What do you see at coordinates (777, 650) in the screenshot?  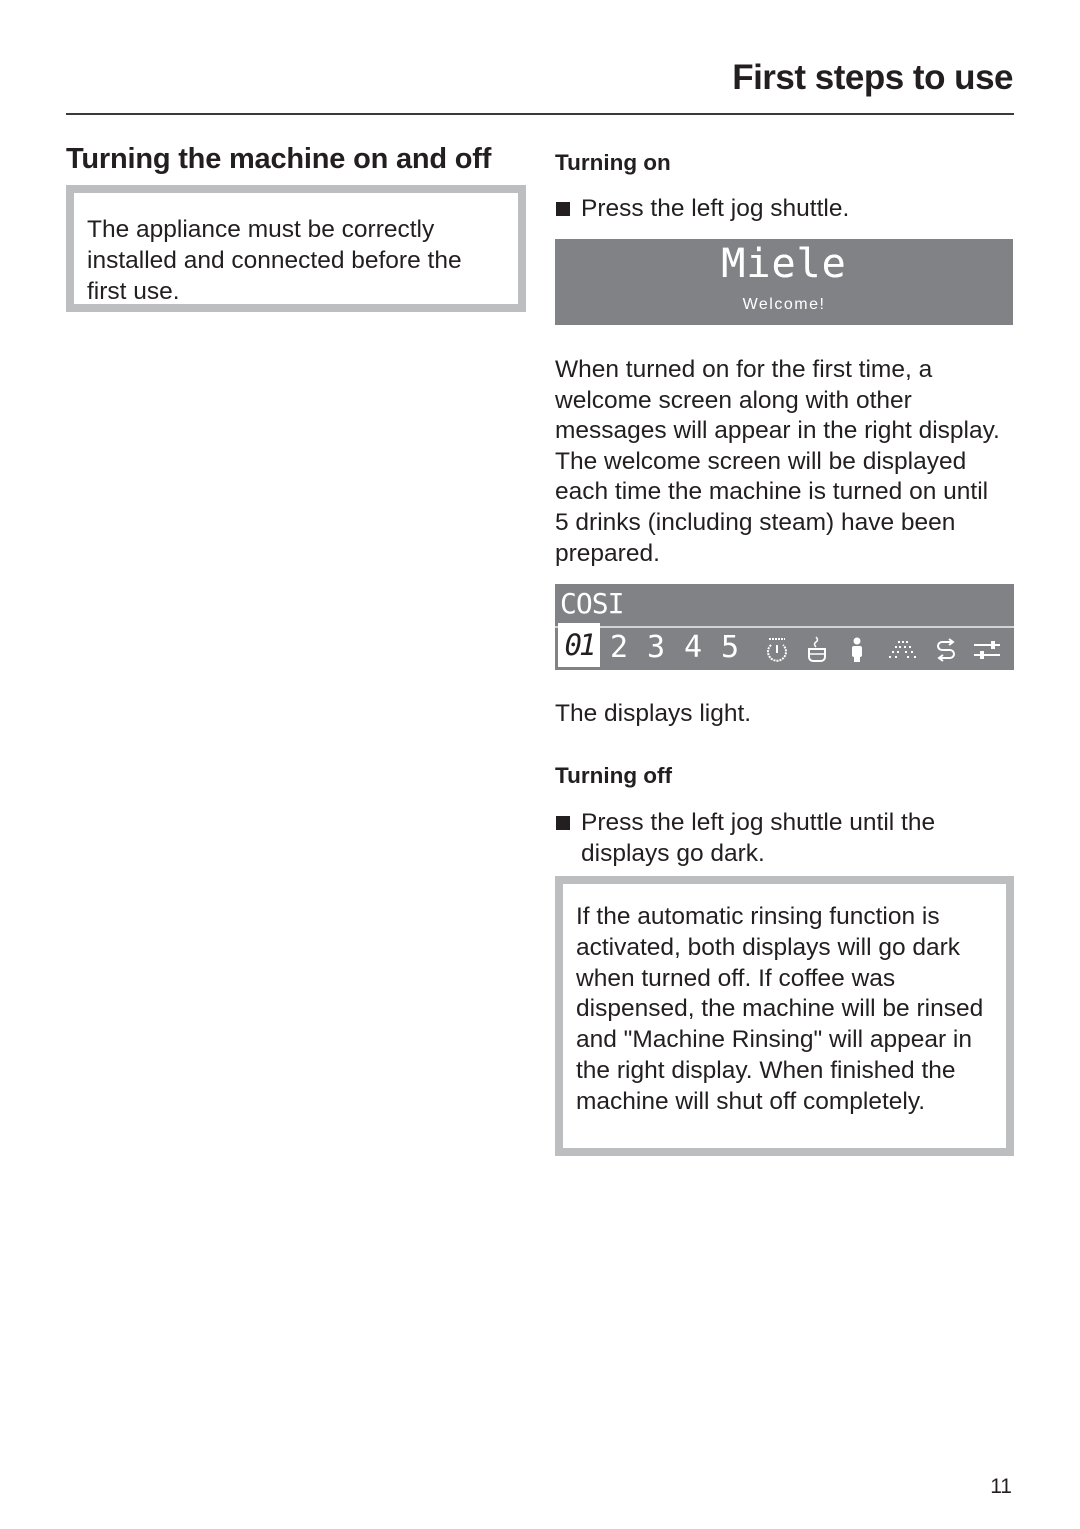 I see `power-icon` at bounding box center [777, 650].